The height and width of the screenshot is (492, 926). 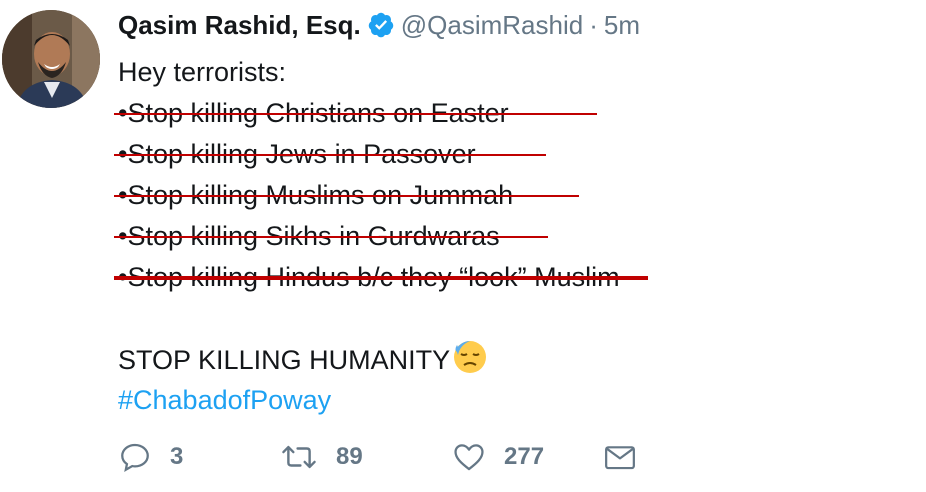 What do you see at coordinates (299, 457) in the screenshot?
I see `retweet-icon` at bounding box center [299, 457].